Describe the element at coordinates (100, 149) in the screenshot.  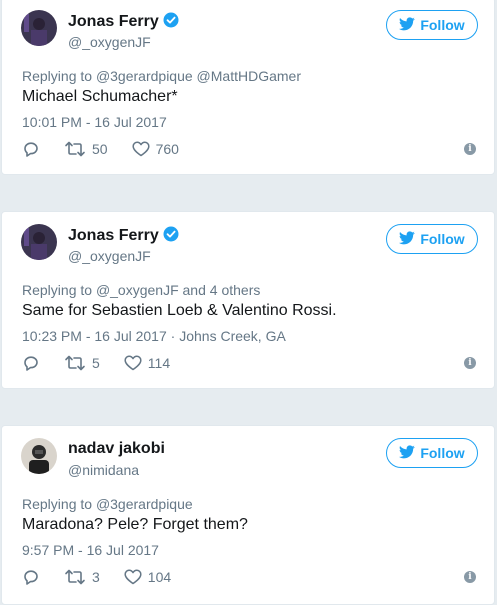
I see `retweet-count: 50` at that location.